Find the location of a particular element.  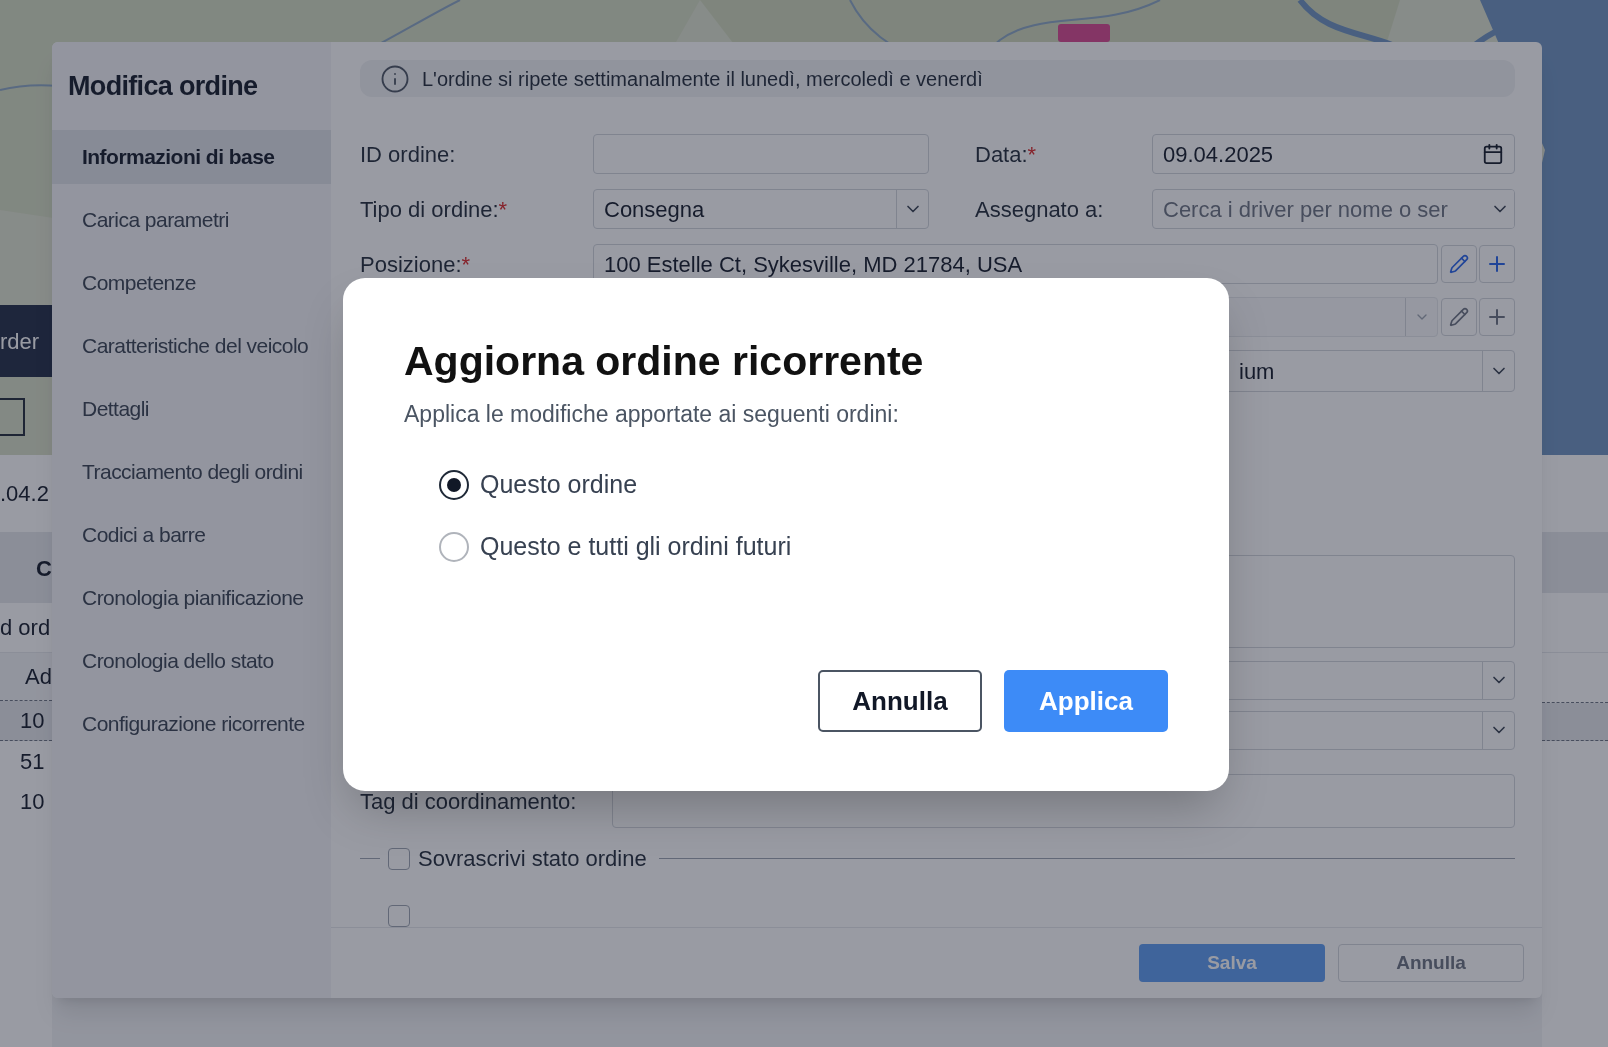

nav-item: Tracciamento degli ordini is located at coordinates (191, 472).